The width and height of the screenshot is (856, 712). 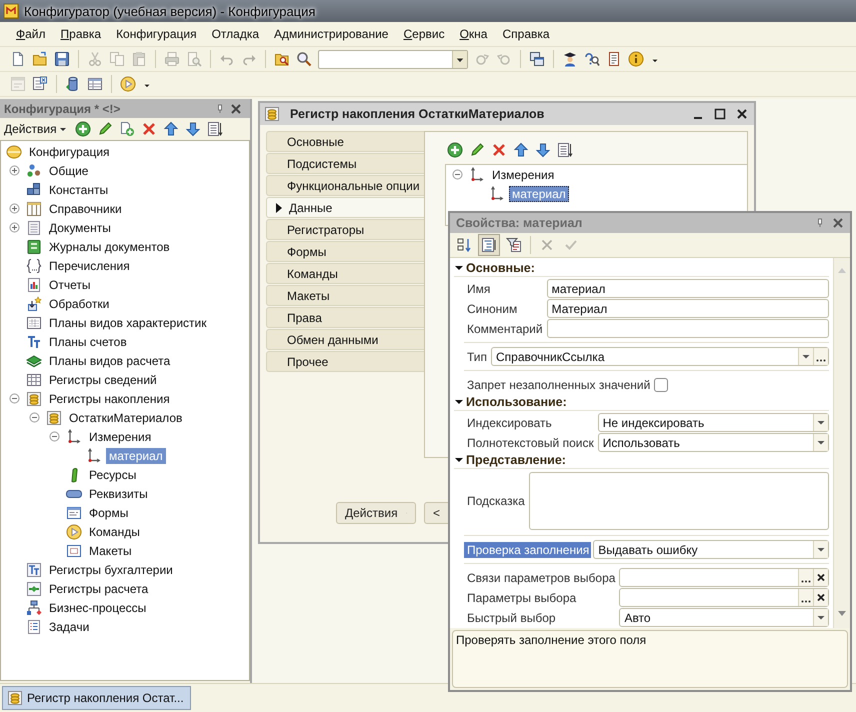 What do you see at coordinates (477, 356) in the screenshot?
I see `property-label: Тип` at bounding box center [477, 356].